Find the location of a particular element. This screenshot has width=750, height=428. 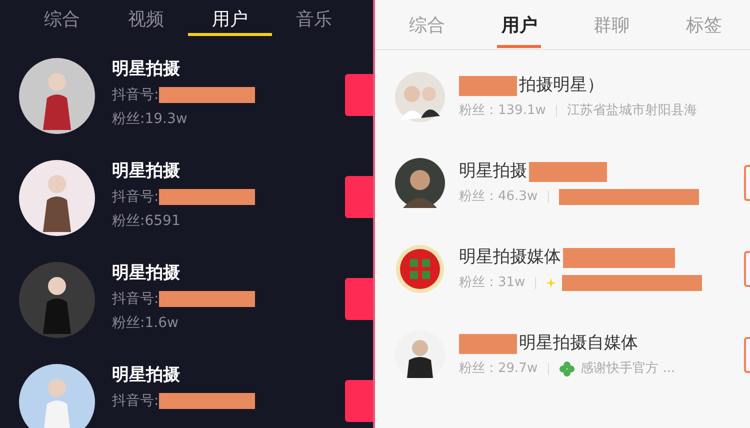

detail-text: 江苏省盐城市射阳县海 is located at coordinates (631, 111).